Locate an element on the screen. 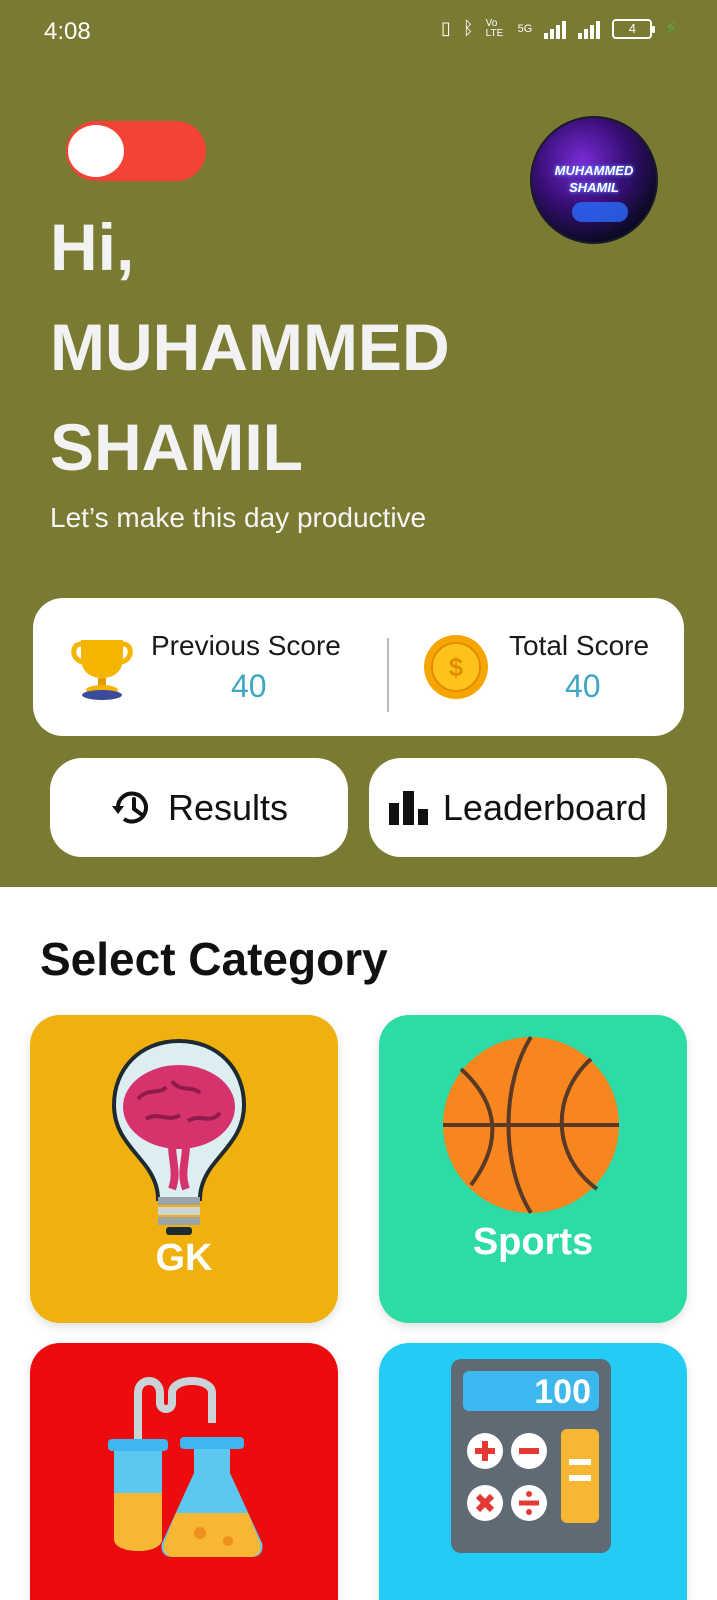 This screenshot has width=717, height=1600. coin-icon: $ is located at coordinates (456, 667).